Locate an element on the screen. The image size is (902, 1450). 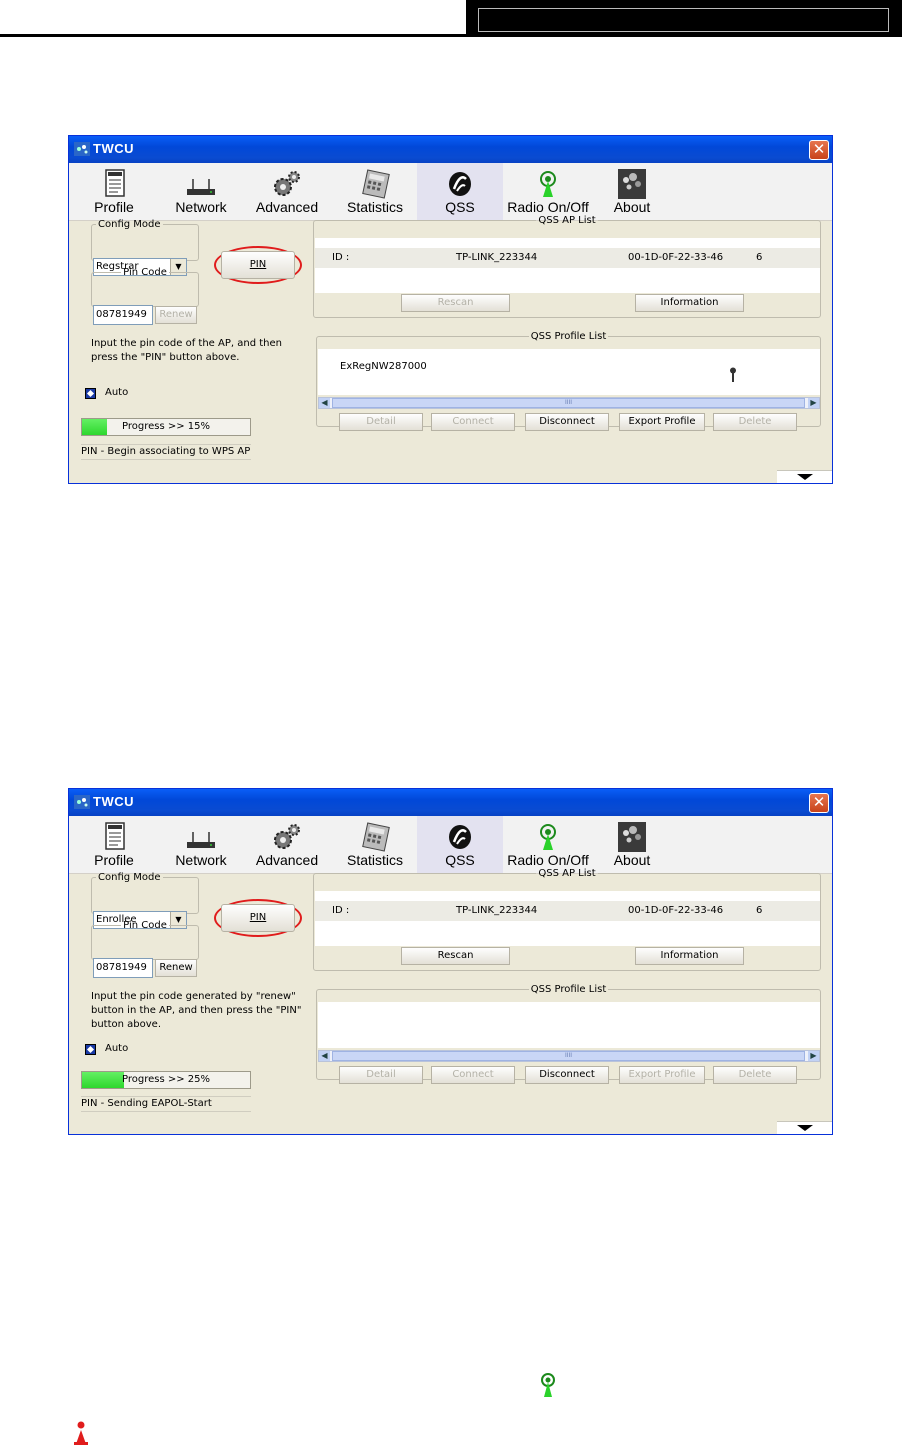
profile-list is located at coordinates (569, 1025).